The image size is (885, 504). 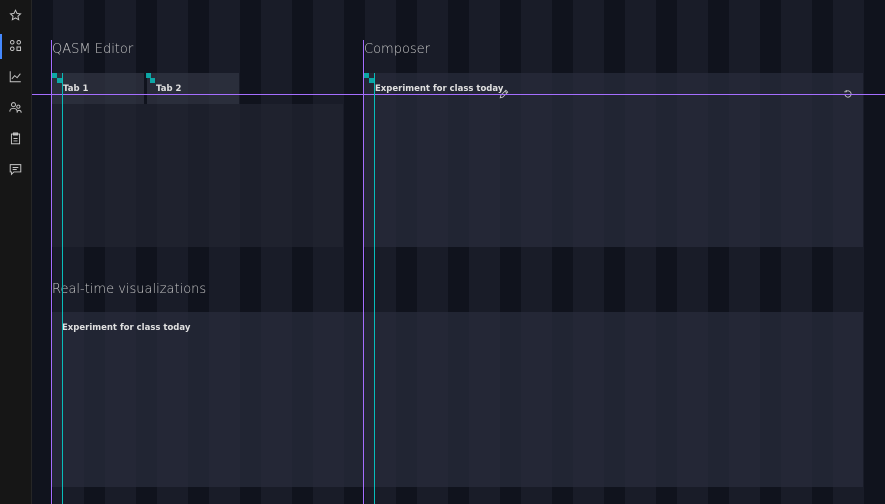 What do you see at coordinates (169, 89) in the screenshot?
I see `tab-2-label: Tab 2` at bounding box center [169, 89].